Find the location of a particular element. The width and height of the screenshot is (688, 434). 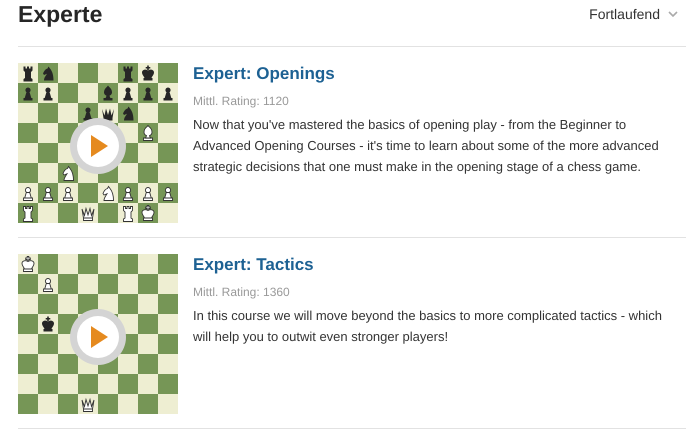

course-title: Expert: Tactics is located at coordinates (433, 265).